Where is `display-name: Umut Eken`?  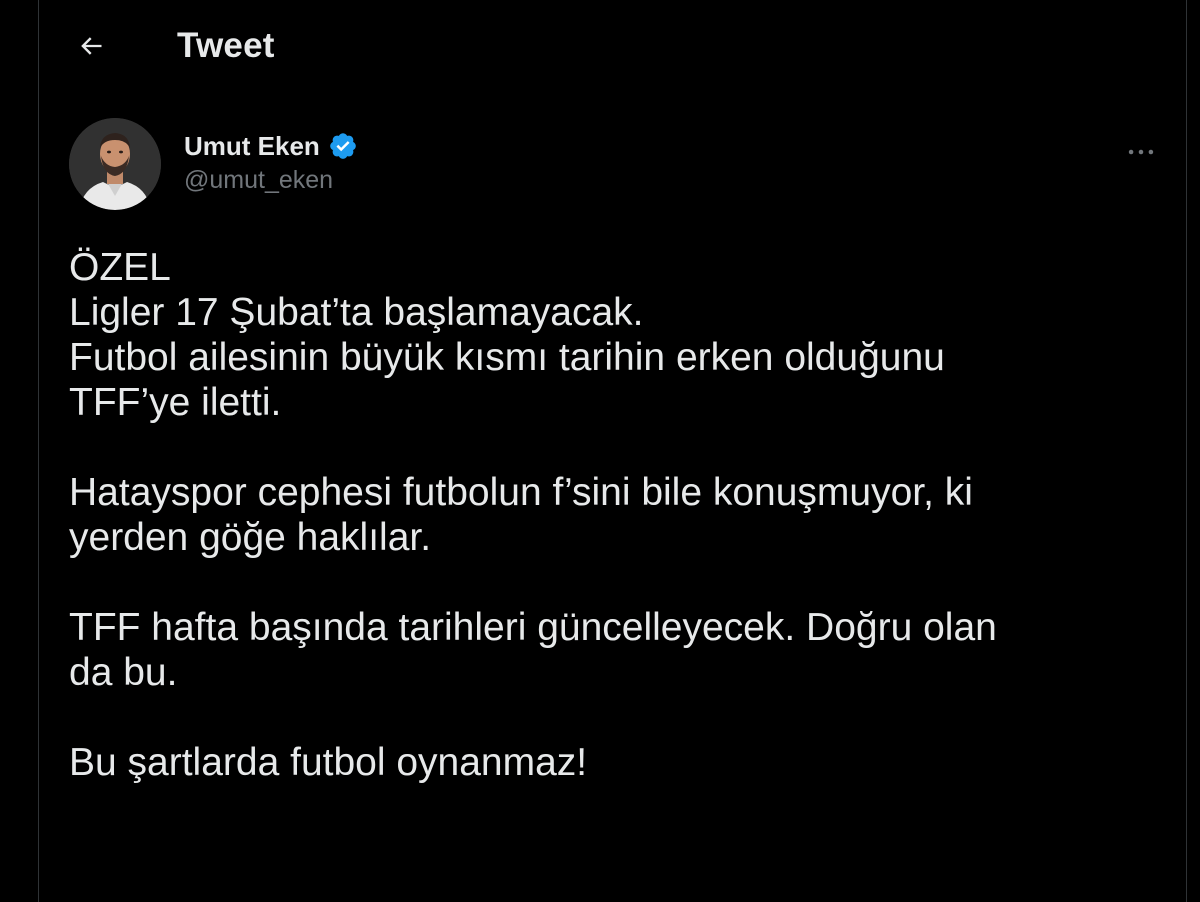
display-name: Umut Eken is located at coordinates (252, 146).